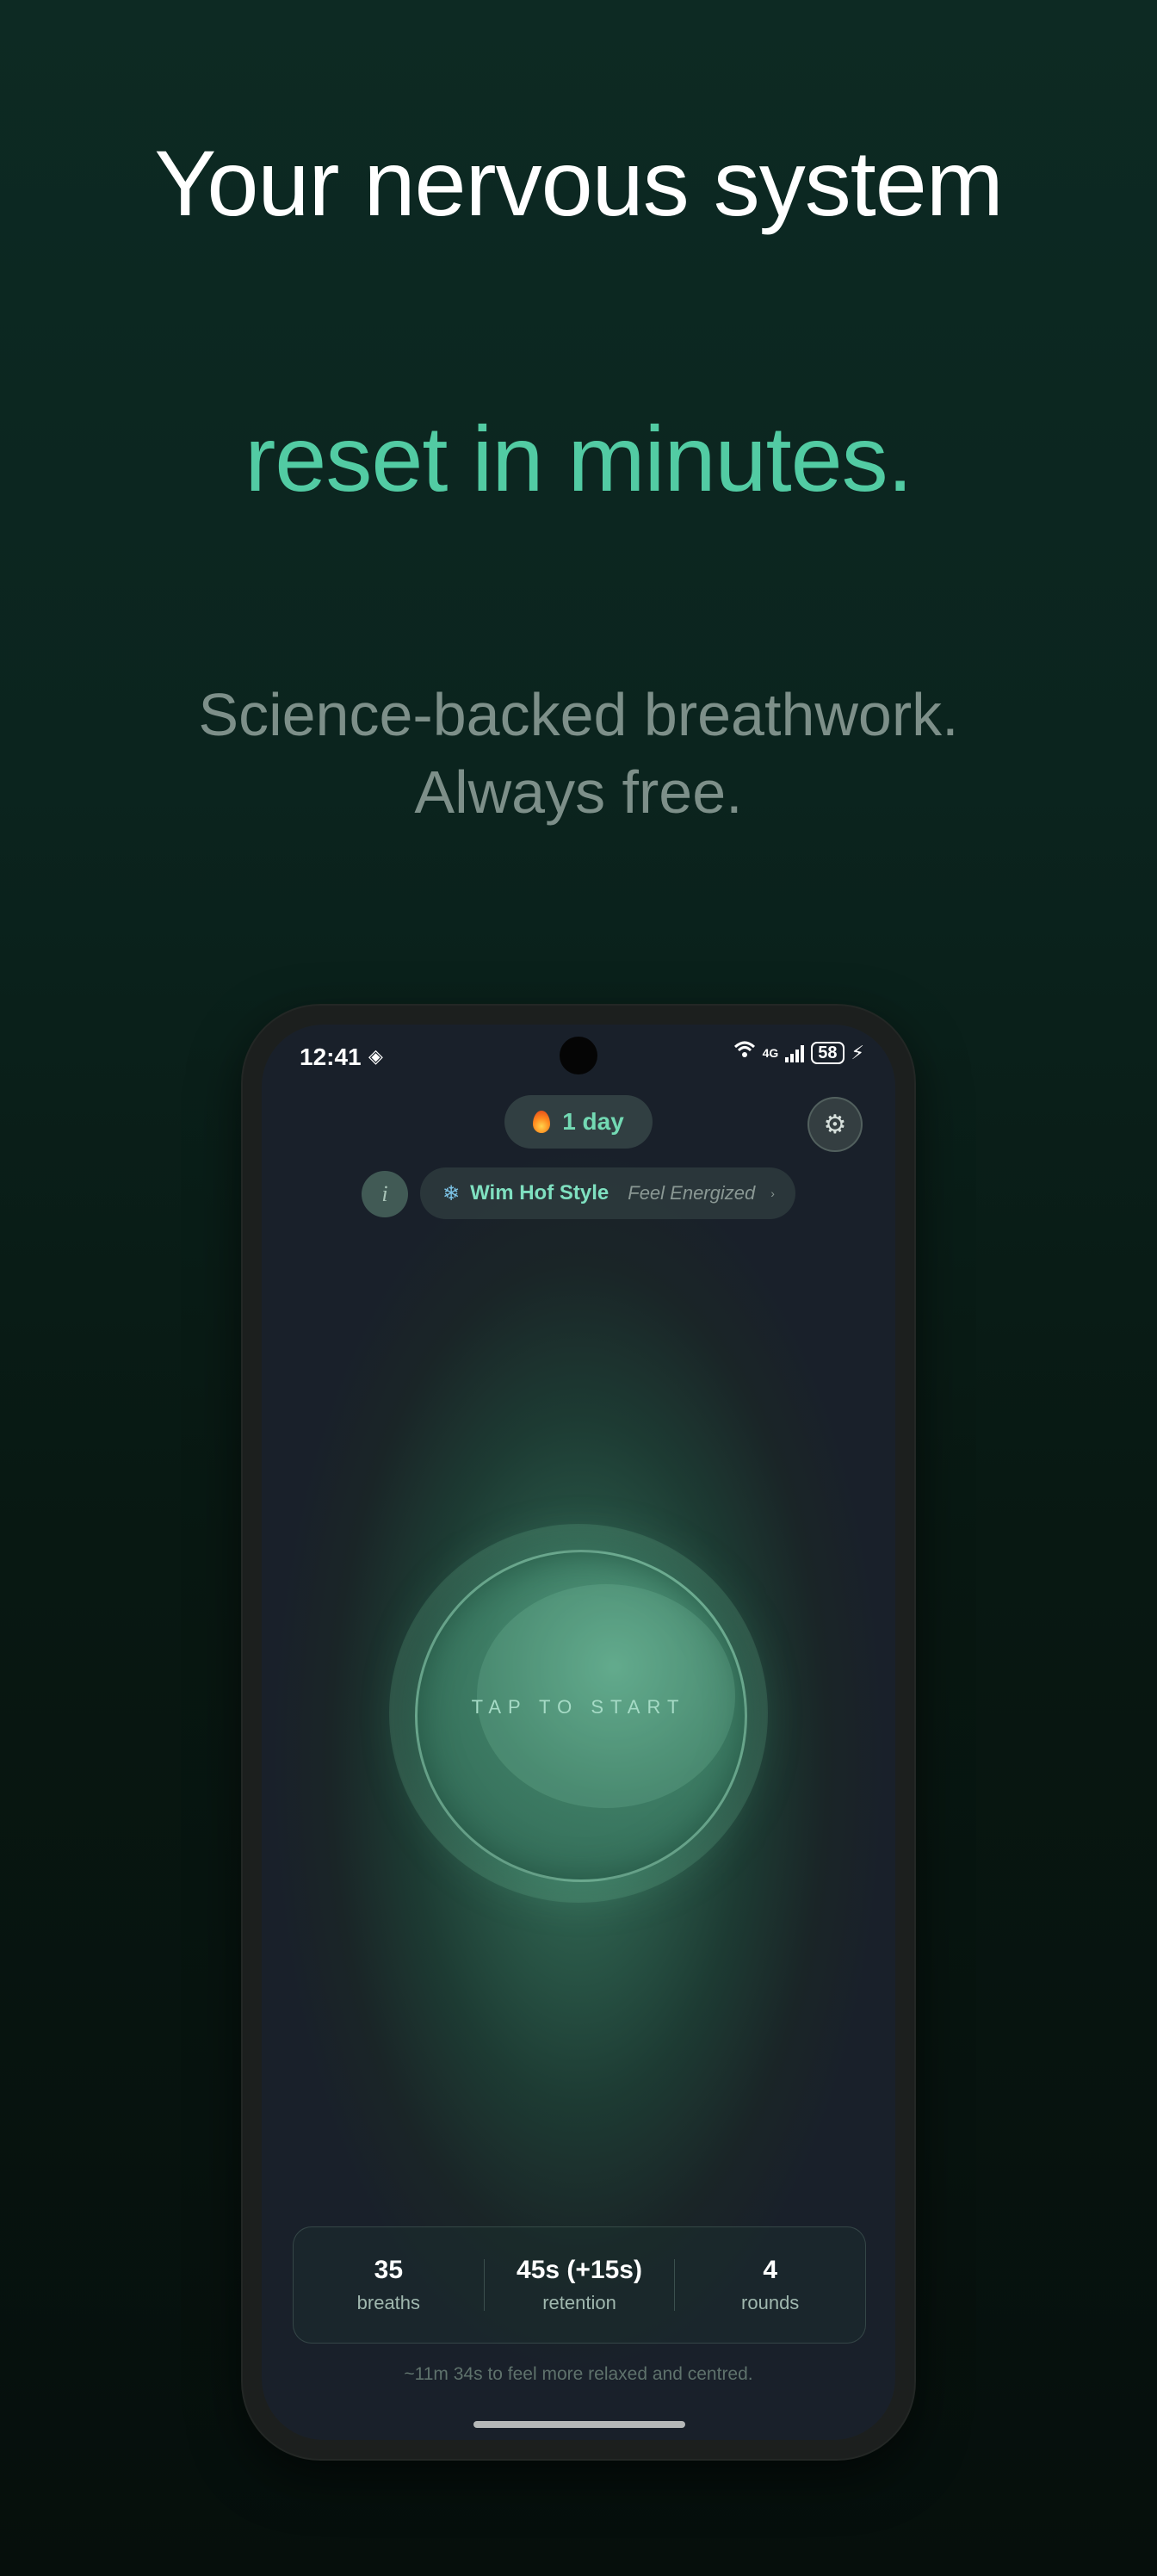  Describe the element at coordinates (744, 1052) in the screenshot. I see `wifi-icon` at that location.